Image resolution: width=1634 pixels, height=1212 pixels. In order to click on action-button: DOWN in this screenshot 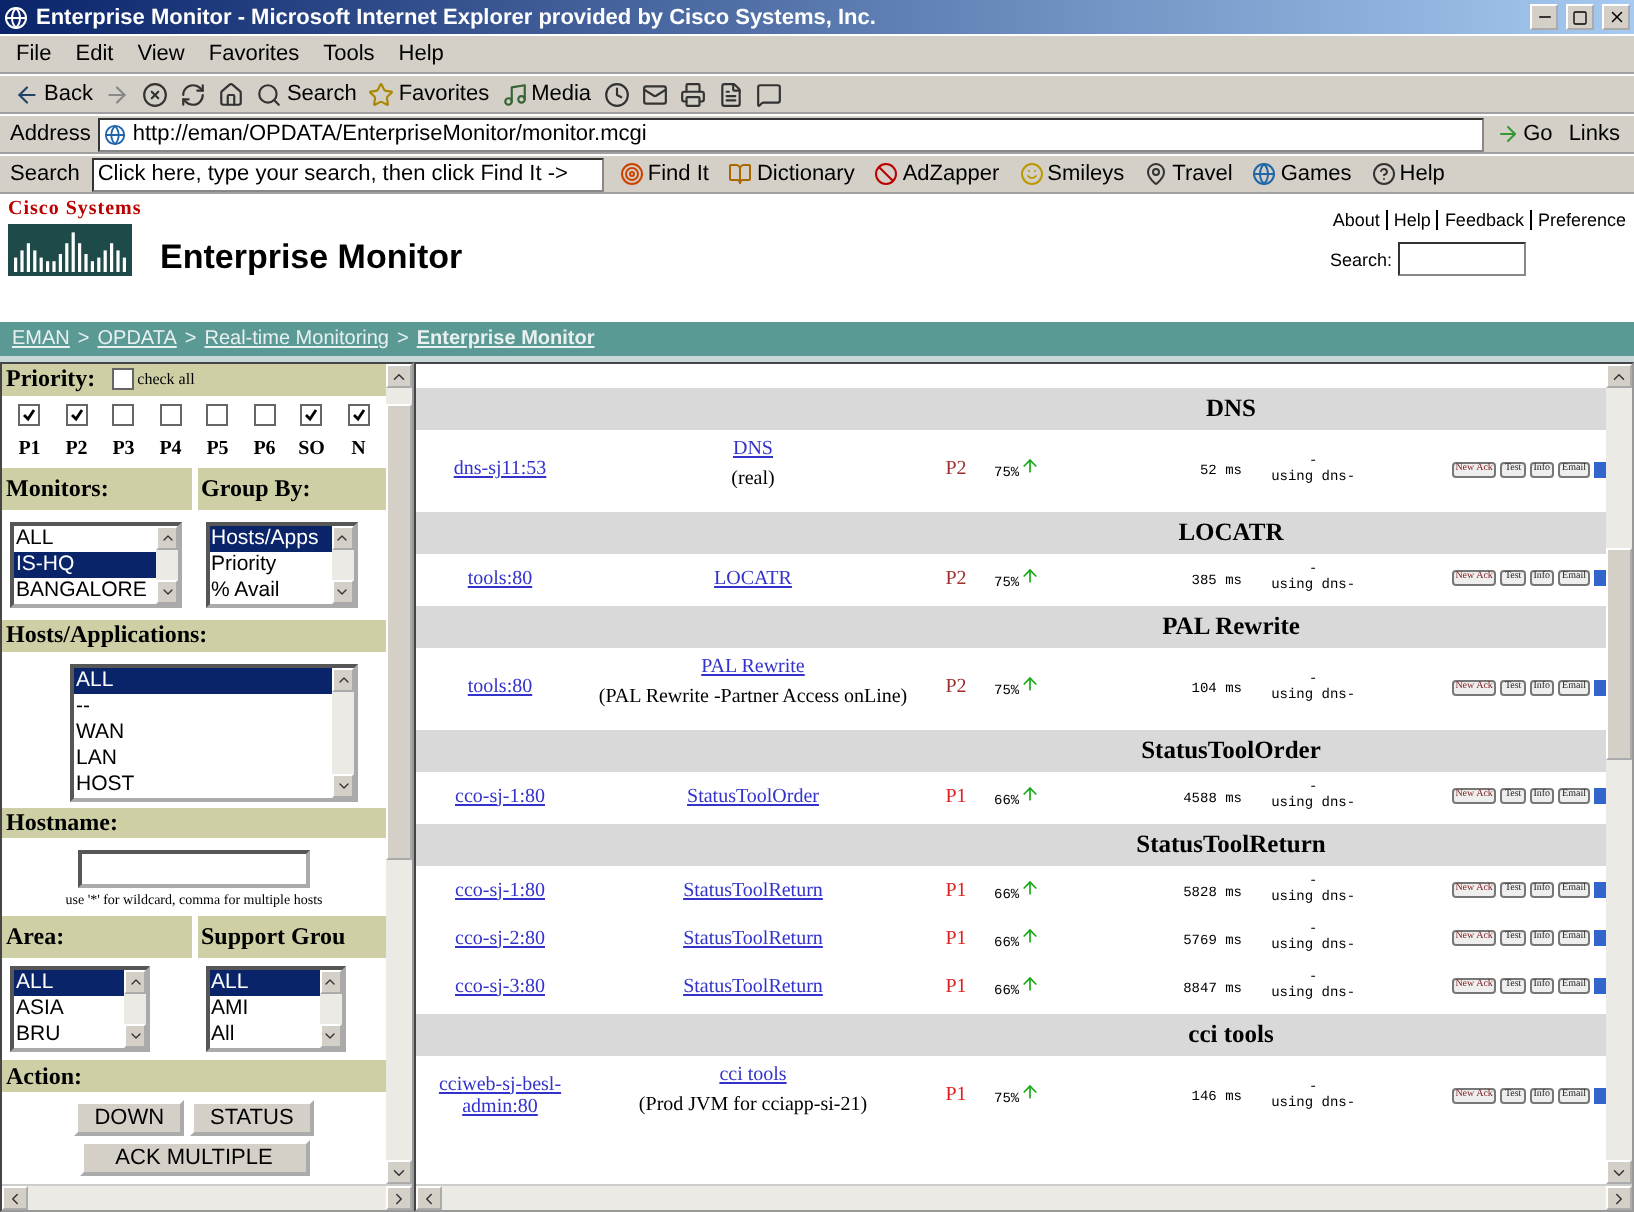, I will do `click(129, 1118)`.